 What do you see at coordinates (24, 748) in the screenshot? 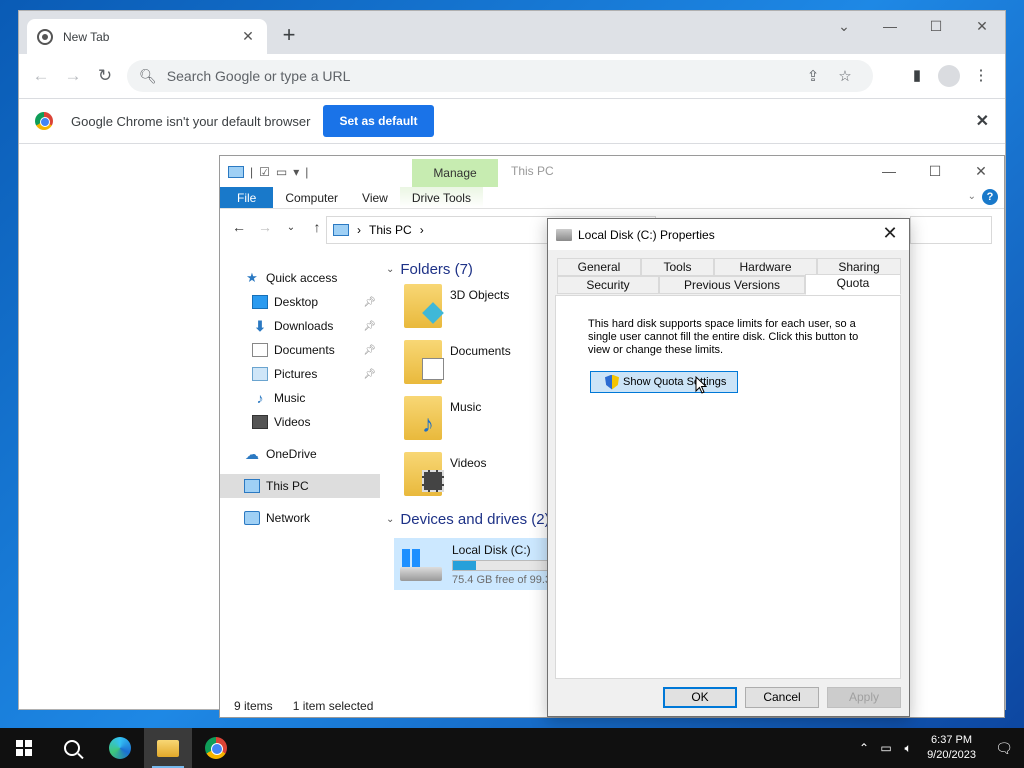
I see `start-button` at bounding box center [24, 748].